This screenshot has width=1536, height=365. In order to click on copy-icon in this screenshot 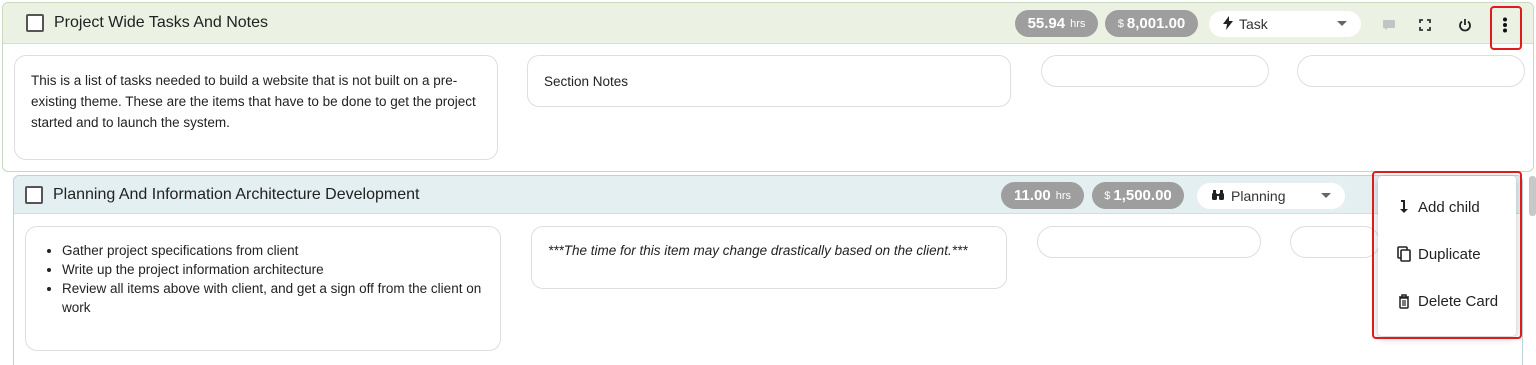, I will do `click(1404, 254)`.